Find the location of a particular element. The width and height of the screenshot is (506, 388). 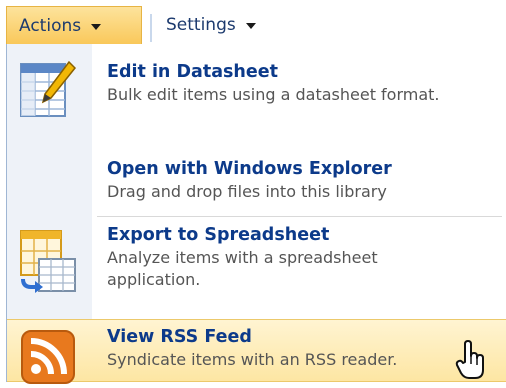

actions-label: Actions is located at coordinates (50, 25).